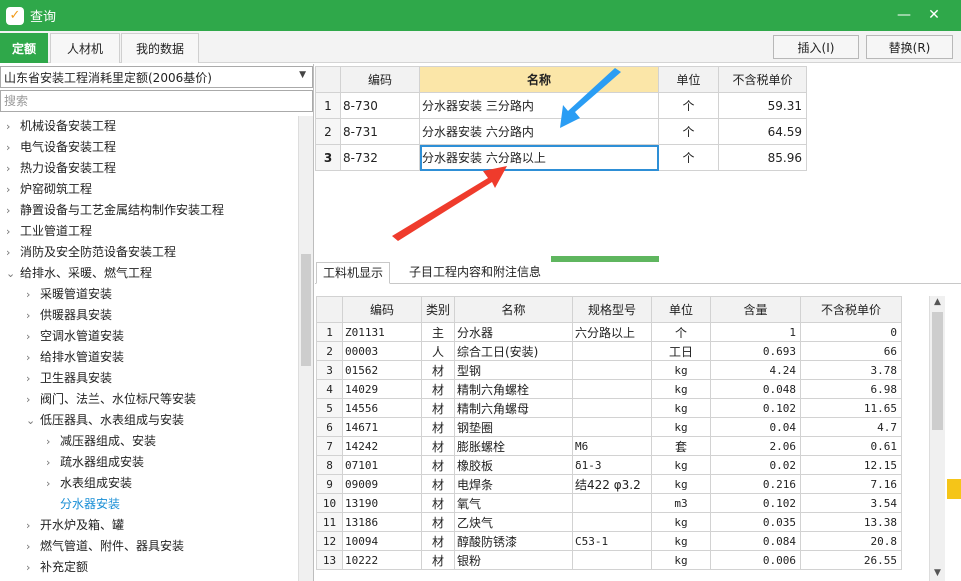  What do you see at coordinates (755, 351) in the screenshot?
I see `cell-quantity: 0.693` at bounding box center [755, 351].